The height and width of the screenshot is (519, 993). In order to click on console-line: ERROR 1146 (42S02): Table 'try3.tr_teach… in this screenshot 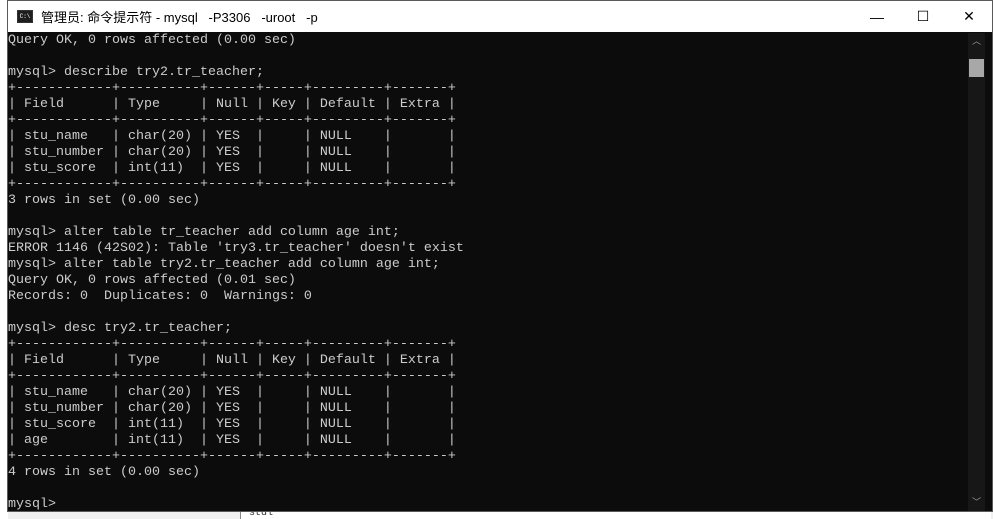, I will do `click(236, 248)`.